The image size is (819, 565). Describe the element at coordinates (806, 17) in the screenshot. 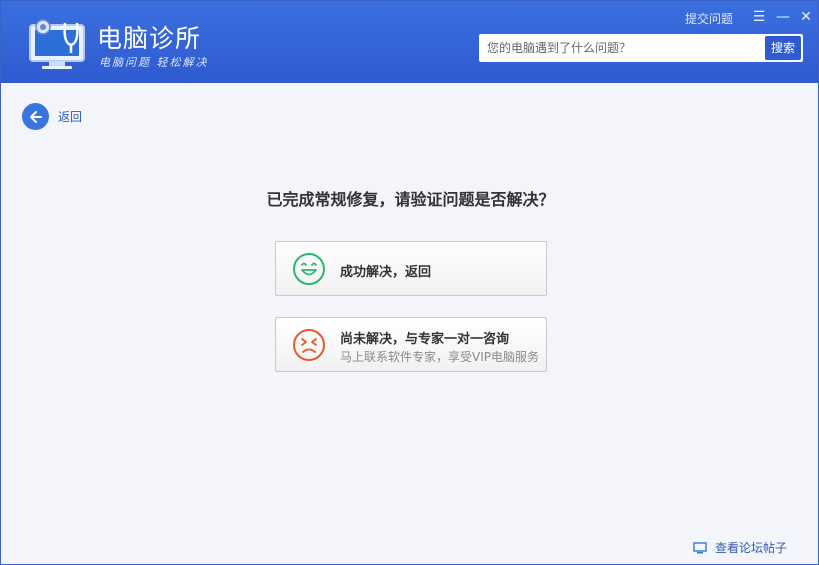

I see `close-icon: ✕` at that location.